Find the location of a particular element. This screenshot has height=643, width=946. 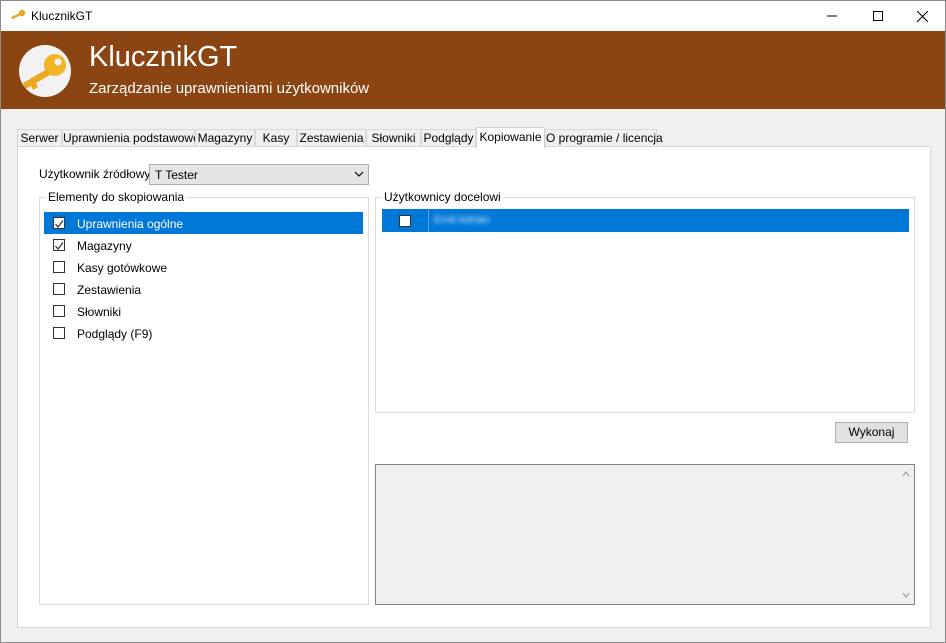

vertical-scrollbar is located at coordinates (905, 534).